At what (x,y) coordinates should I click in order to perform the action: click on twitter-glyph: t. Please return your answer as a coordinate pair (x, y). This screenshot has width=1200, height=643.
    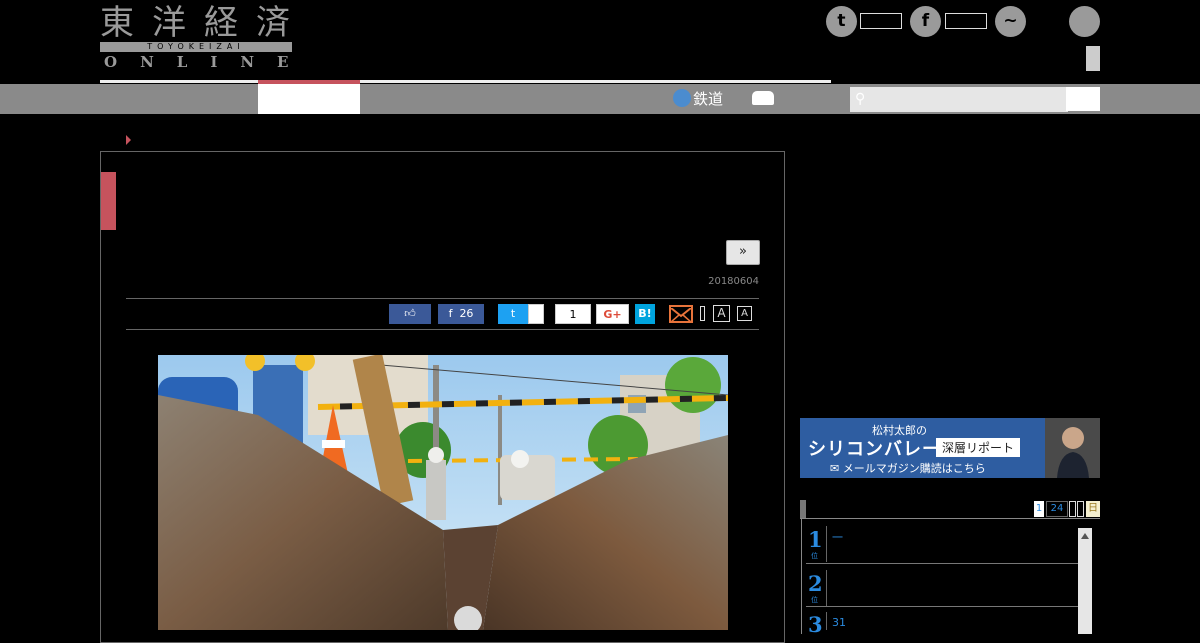
    Looking at the image, I should click on (841, 21).